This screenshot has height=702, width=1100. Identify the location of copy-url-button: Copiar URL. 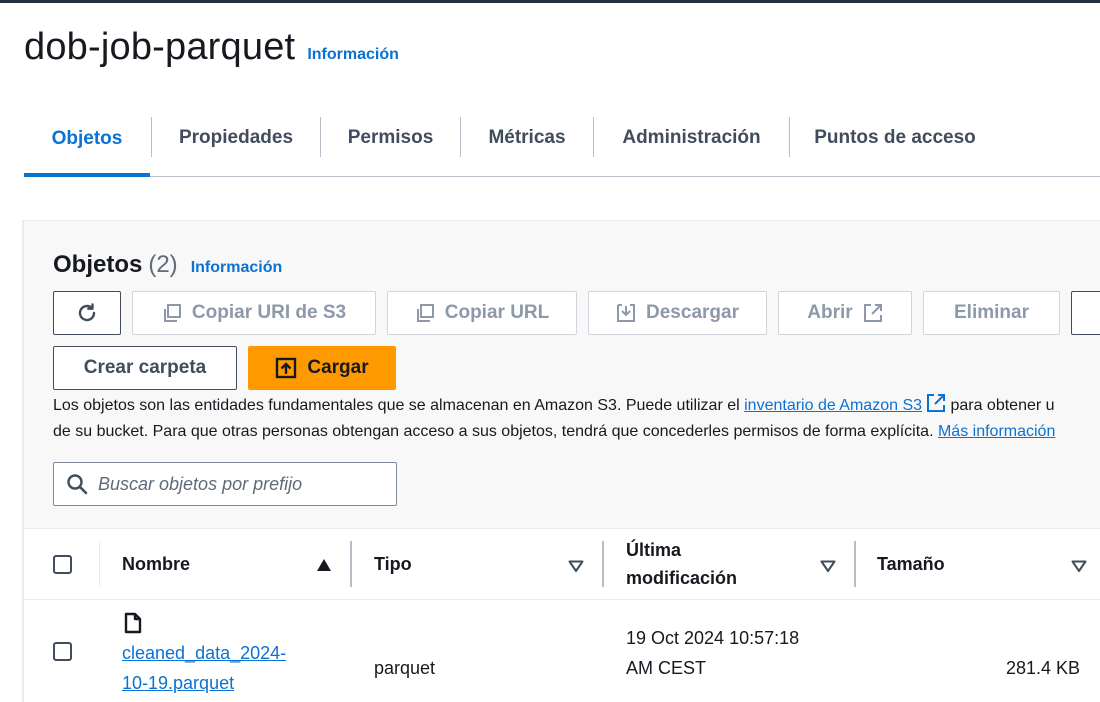
(482, 313).